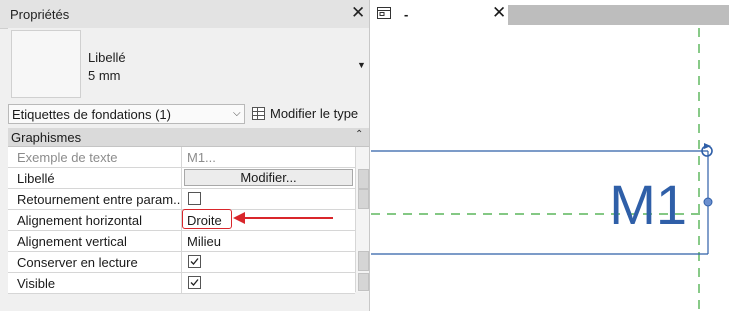 The height and width of the screenshot is (314, 729). I want to click on grip-handle, so click(708, 202).